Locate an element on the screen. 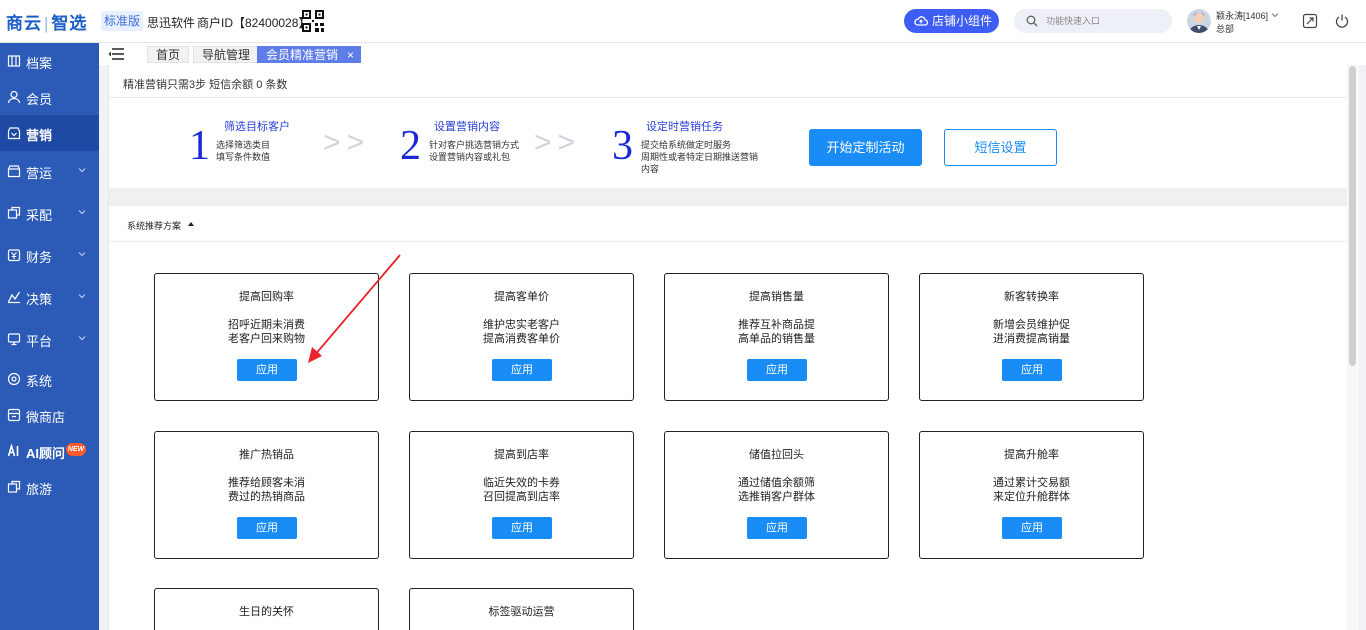 The width and height of the screenshot is (1366, 630). sidebar-item-finance: 财务 is located at coordinates (49, 255).